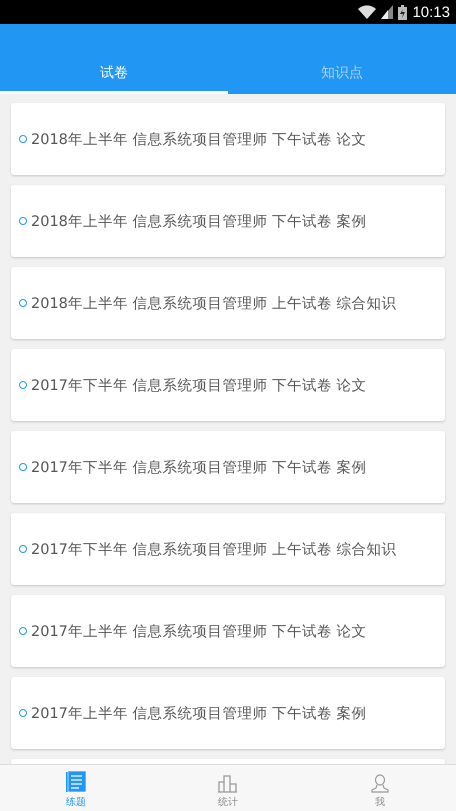 The height and width of the screenshot is (811, 456). What do you see at coordinates (199, 221) in the screenshot?
I see `paper-title: 2018年上半年 信息系统项目管理师 下午试卷 案例` at bounding box center [199, 221].